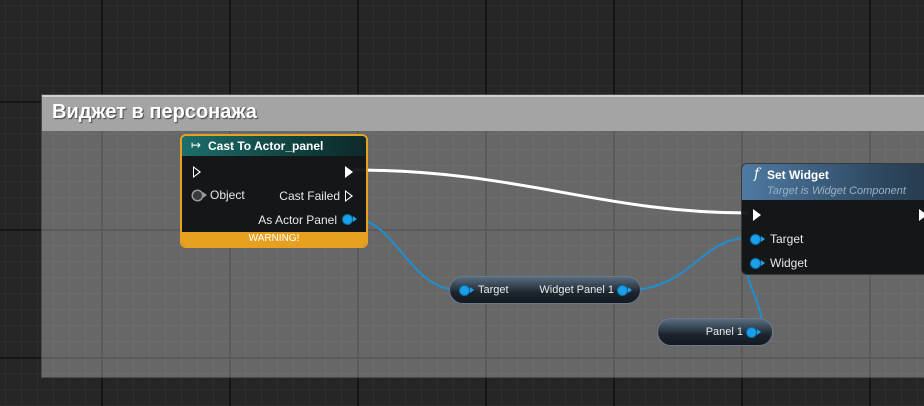  I want to click on set-widget-target-label: Target, so click(787, 239).